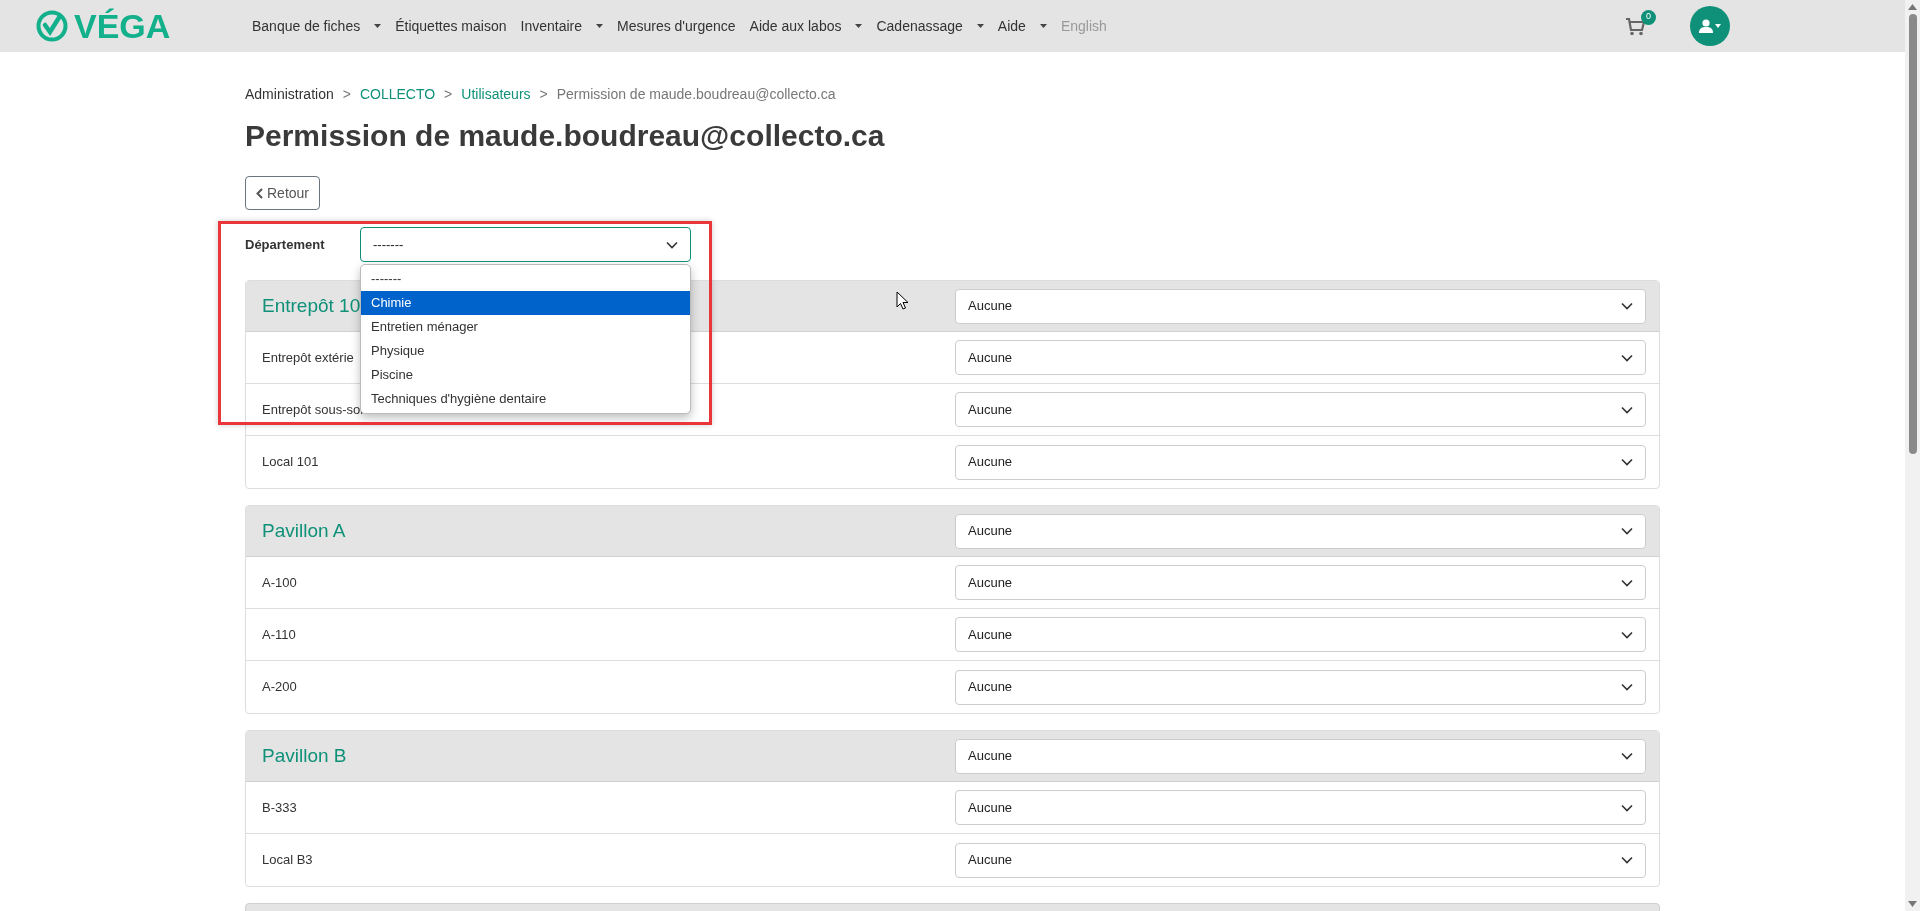 This screenshot has height=911, width=1920. I want to click on breadcrumb-current: Permission de maude.boudreau@collecto.ca, so click(696, 94).